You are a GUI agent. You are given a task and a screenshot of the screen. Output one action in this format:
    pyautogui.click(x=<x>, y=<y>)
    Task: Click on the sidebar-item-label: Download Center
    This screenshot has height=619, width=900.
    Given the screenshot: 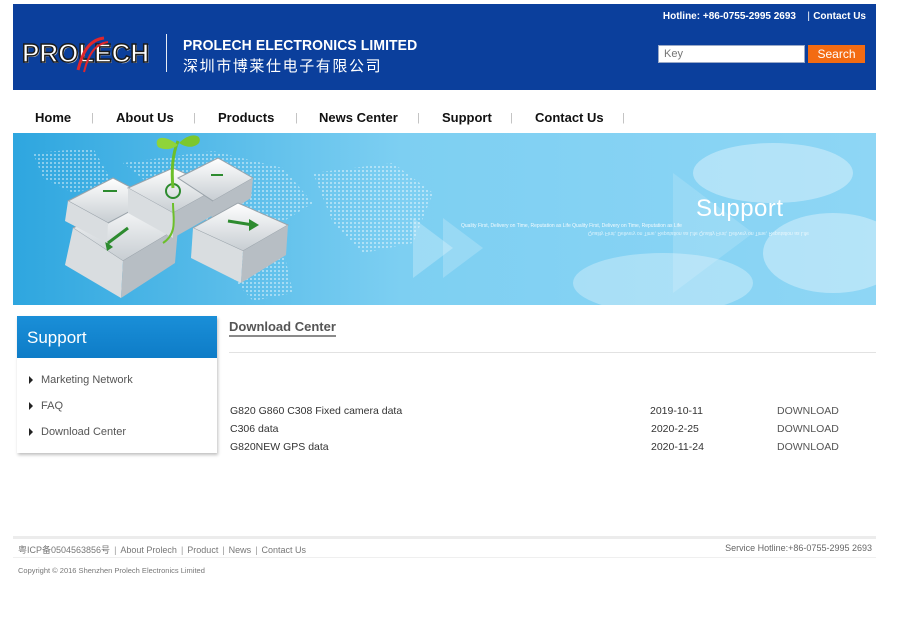 What is the action you would take?
    pyautogui.click(x=83, y=432)
    